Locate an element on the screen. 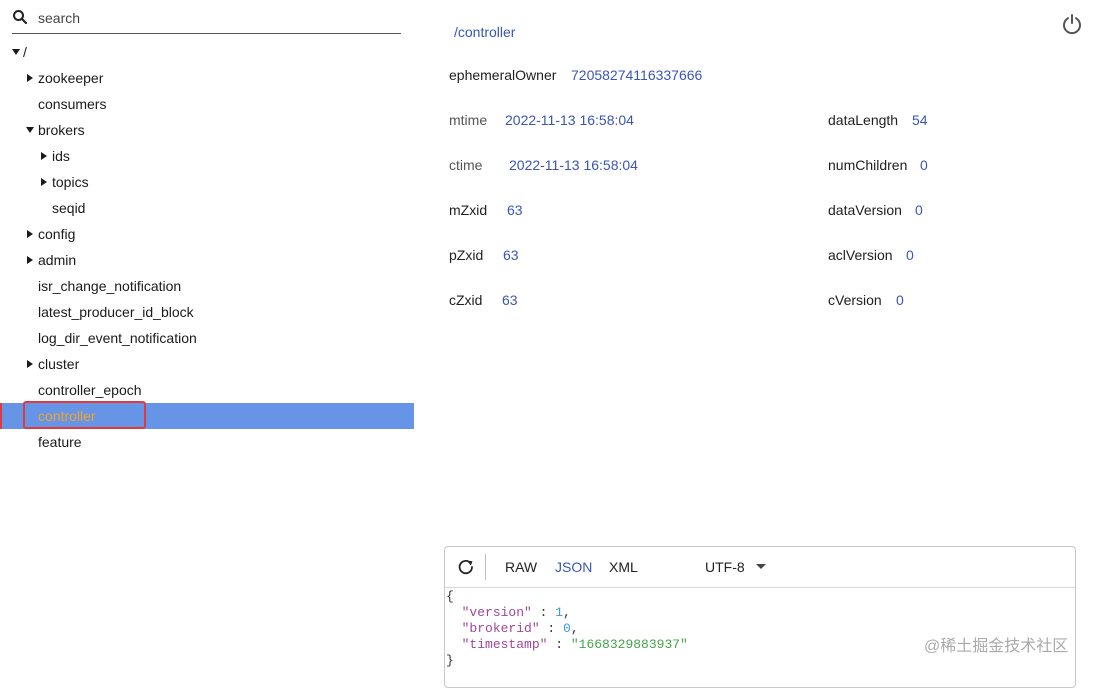 The image size is (1104, 688). tree-row: admin is located at coordinates (207, 260).